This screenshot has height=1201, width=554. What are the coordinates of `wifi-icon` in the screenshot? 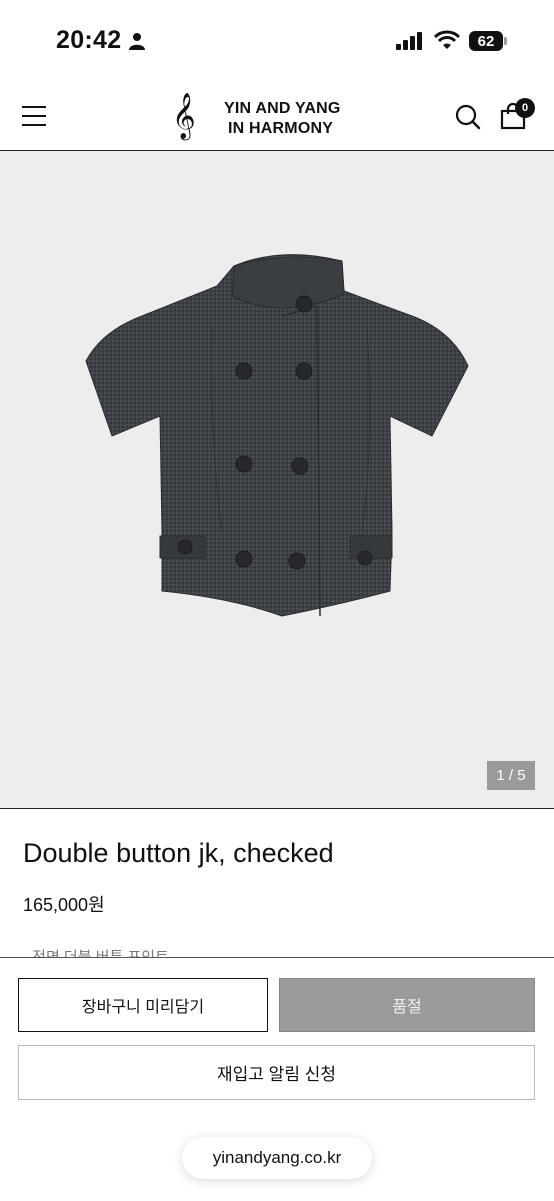 It's located at (447, 39).